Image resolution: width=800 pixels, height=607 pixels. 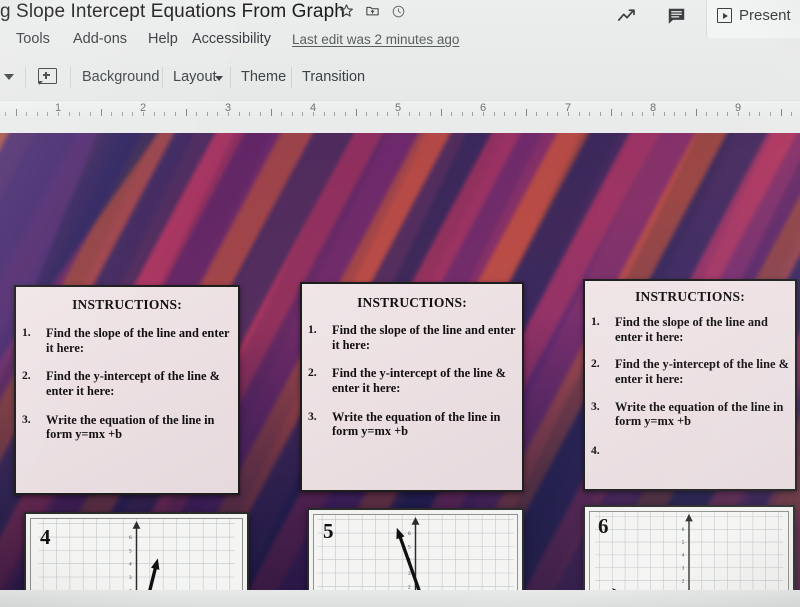 What do you see at coordinates (683, 569) in the screenshot?
I see `svg-text: 3` at bounding box center [683, 569].